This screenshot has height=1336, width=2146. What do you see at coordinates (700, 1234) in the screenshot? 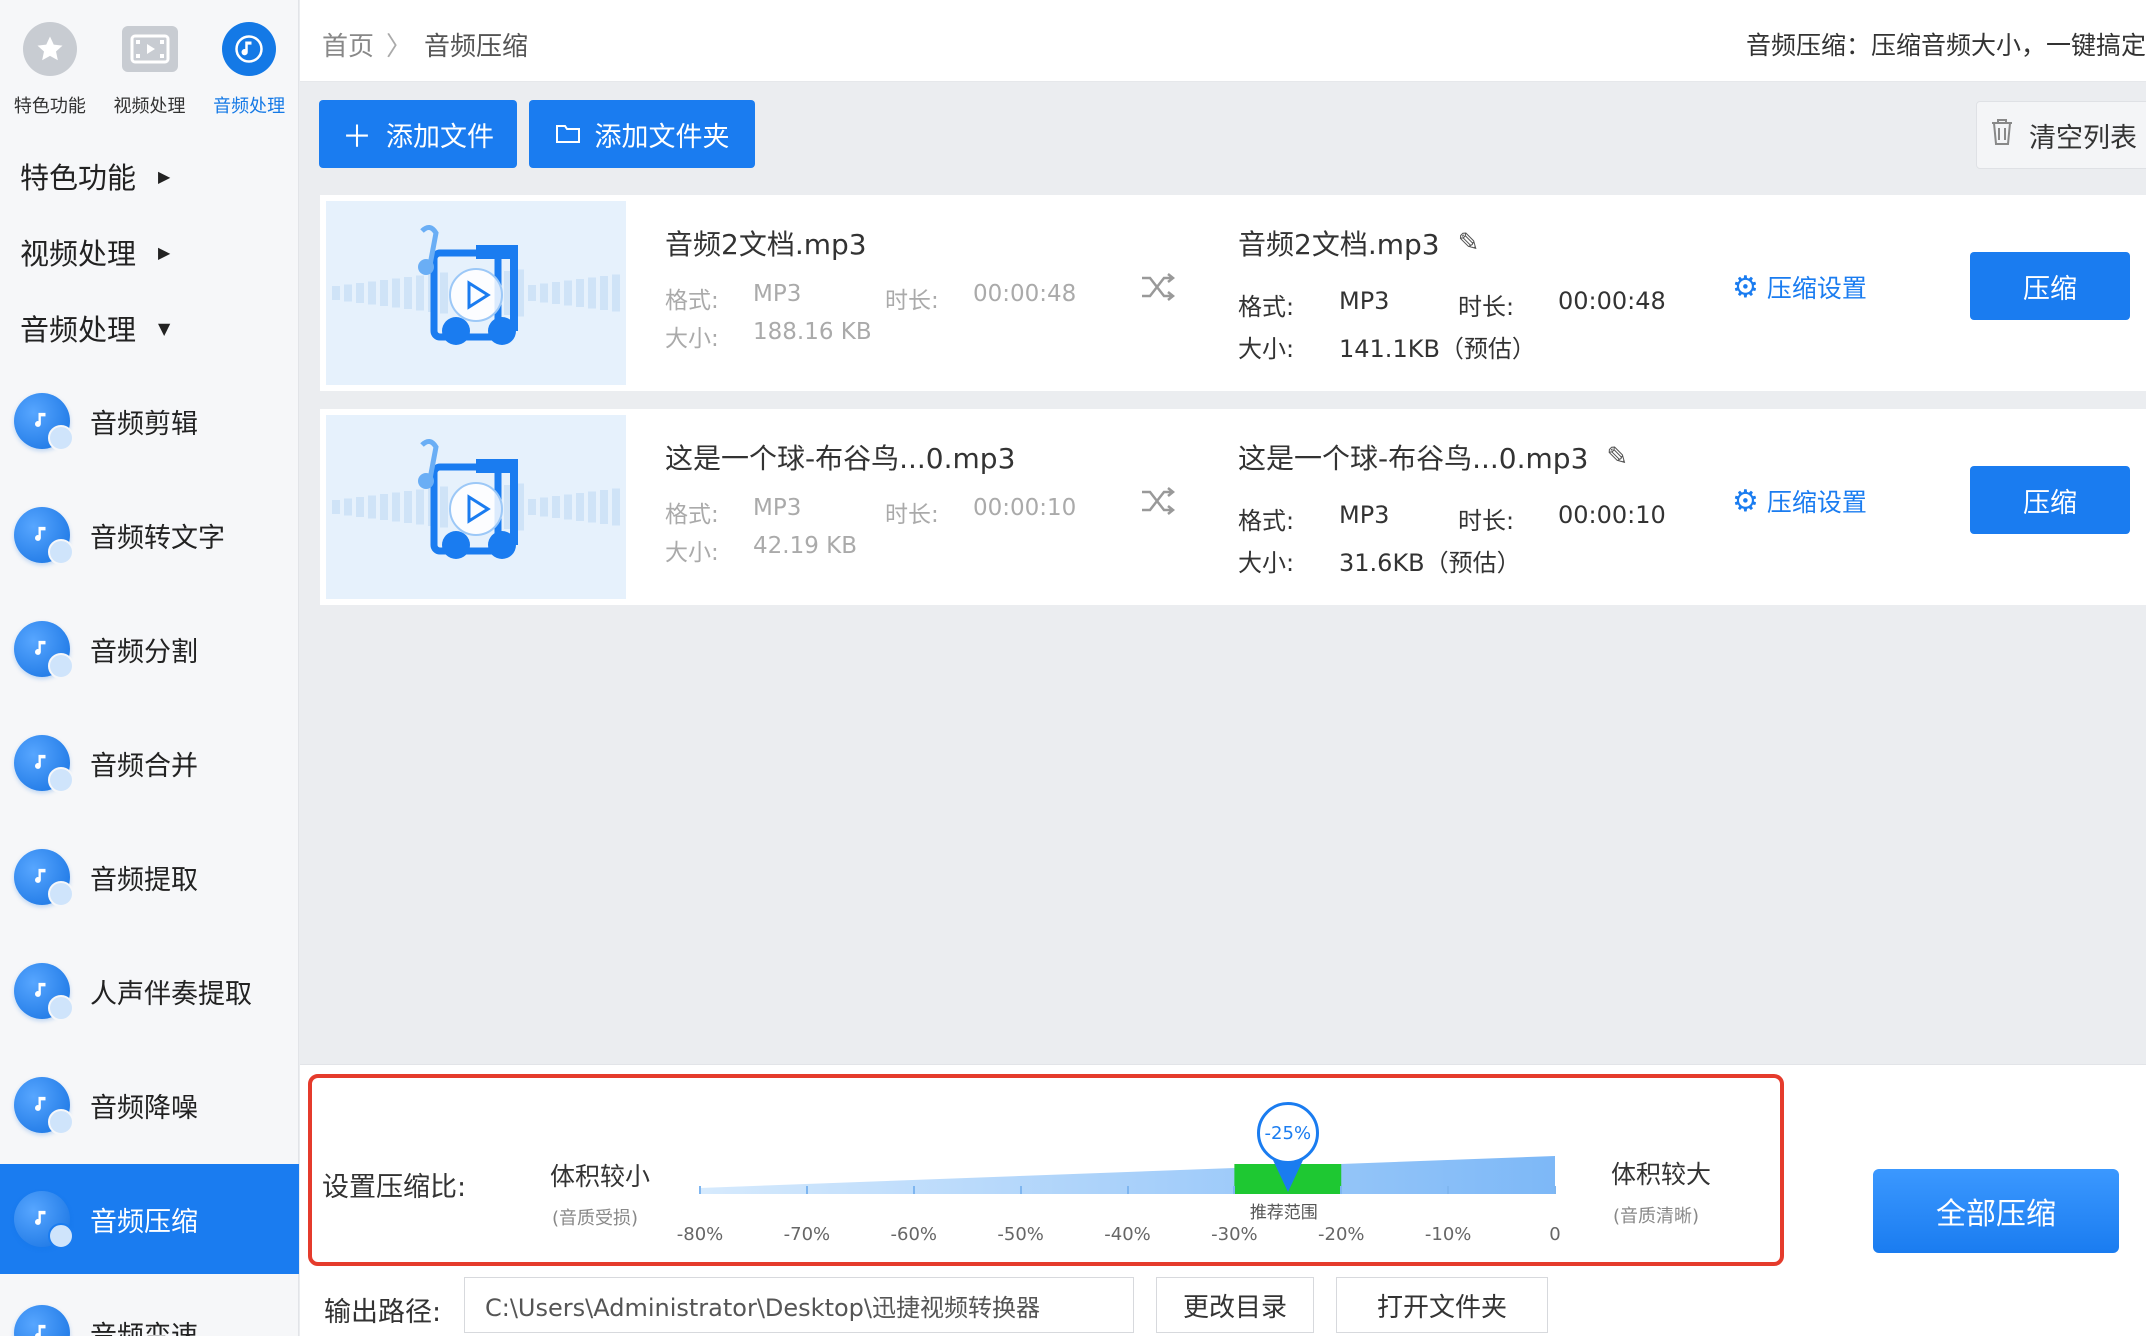
I see `slider-tick-label: -80%` at bounding box center [700, 1234].